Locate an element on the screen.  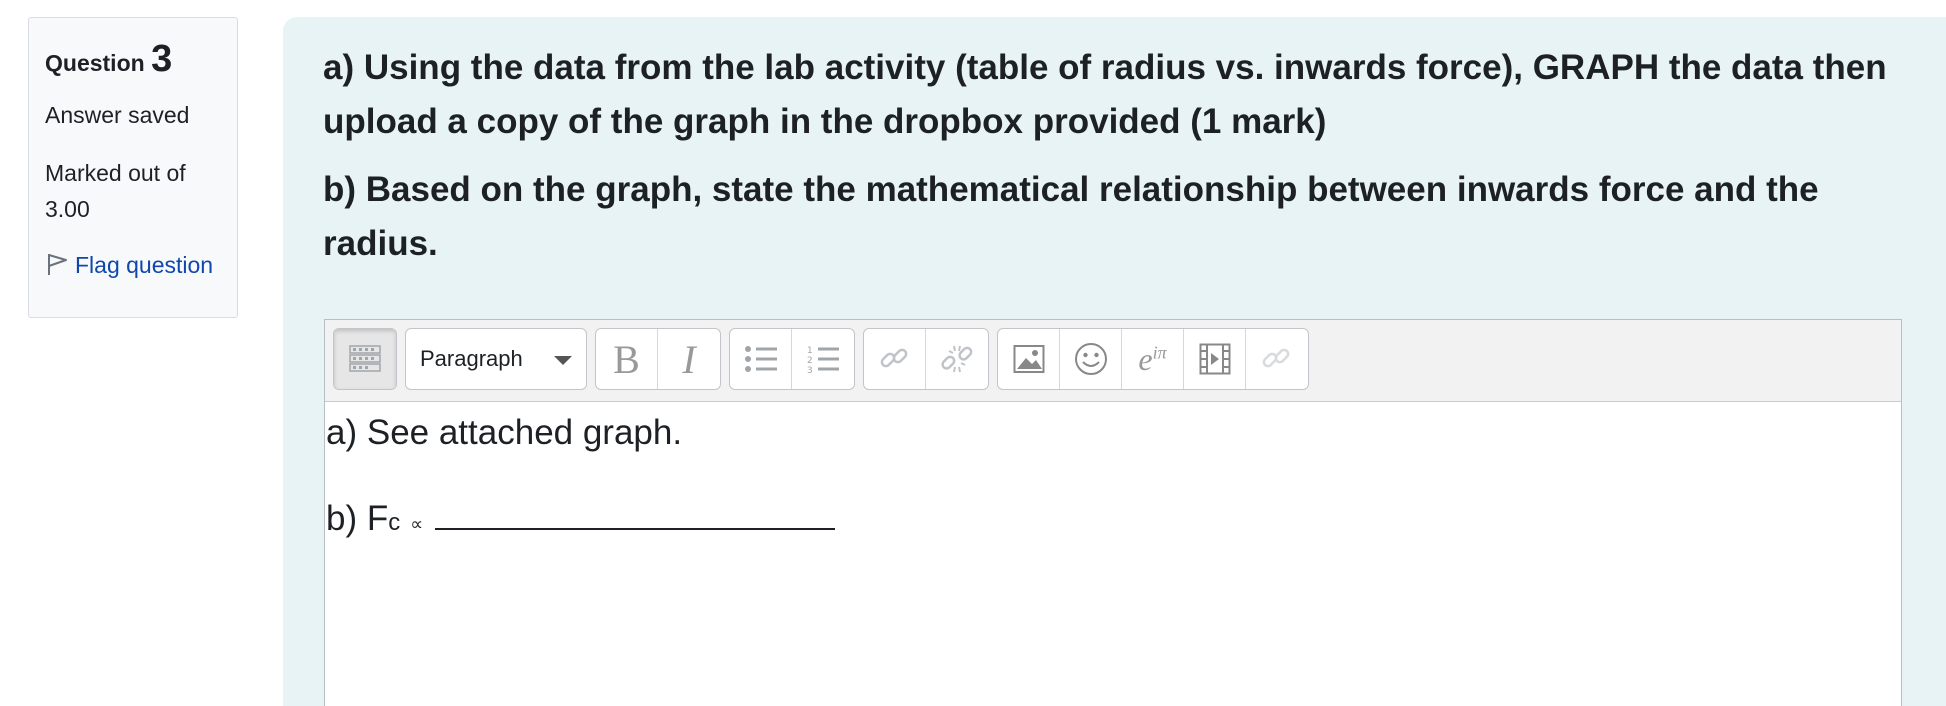
toolbar-group-format: B I is located at coordinates (658, 359).